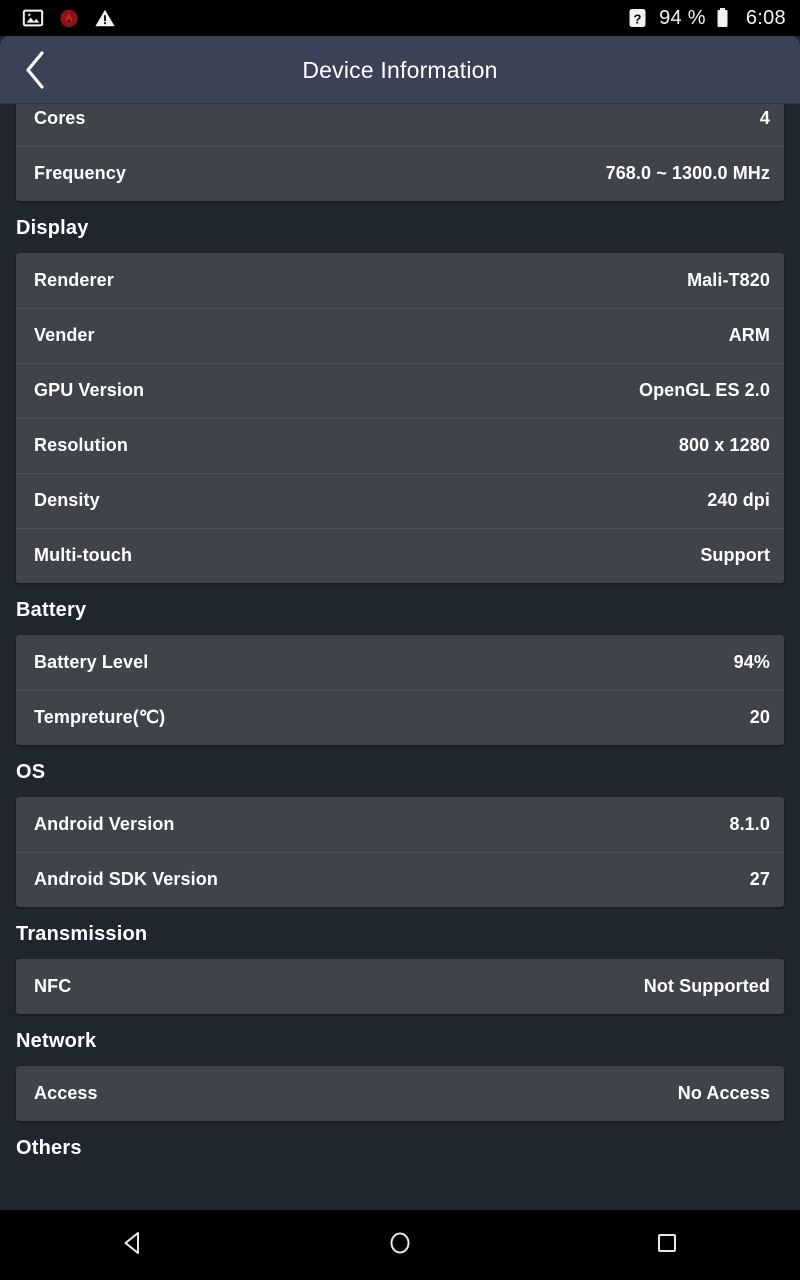 The image size is (800, 1280). Describe the element at coordinates (749, 335) in the screenshot. I see `info-row-value: ARM` at that location.